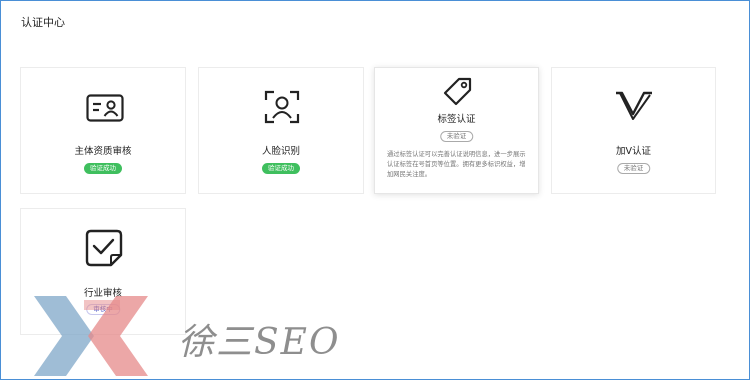  What do you see at coordinates (282, 107) in the screenshot?
I see `face-scan-icon` at bounding box center [282, 107].